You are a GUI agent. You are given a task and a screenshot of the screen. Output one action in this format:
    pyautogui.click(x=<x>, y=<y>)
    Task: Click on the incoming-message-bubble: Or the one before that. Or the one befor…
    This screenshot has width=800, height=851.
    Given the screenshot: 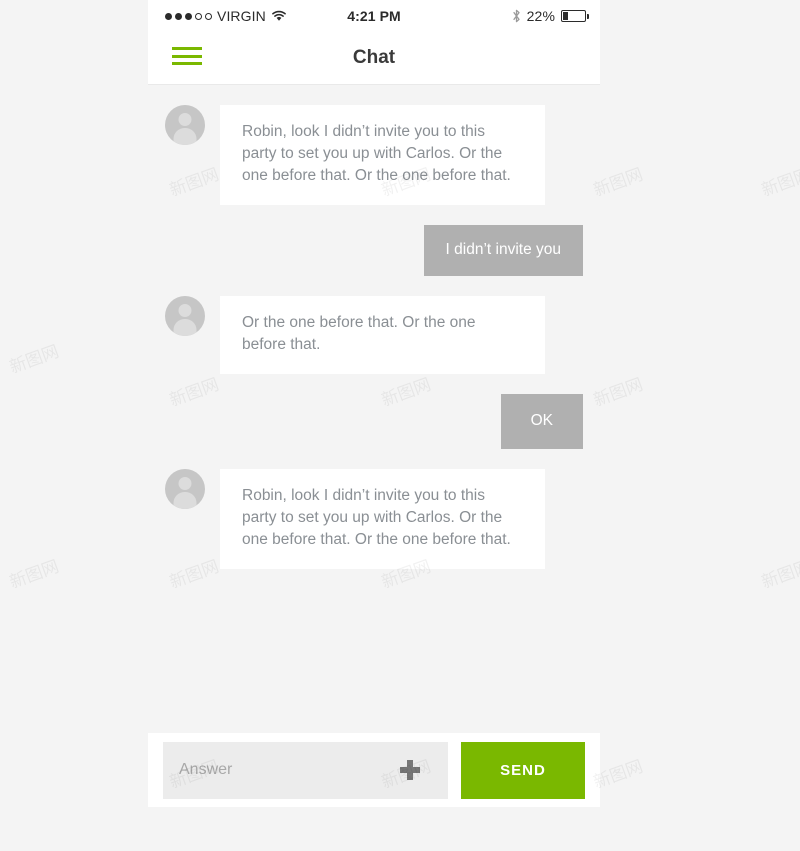 What is the action you would take?
    pyautogui.click(x=382, y=335)
    